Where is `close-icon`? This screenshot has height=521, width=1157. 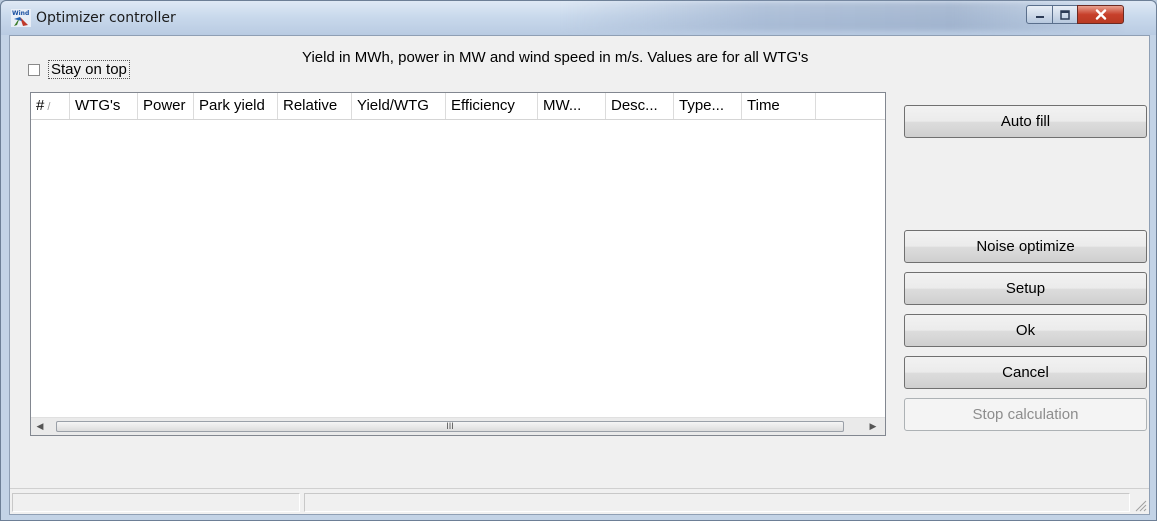
close-icon is located at coordinates (1100, 14).